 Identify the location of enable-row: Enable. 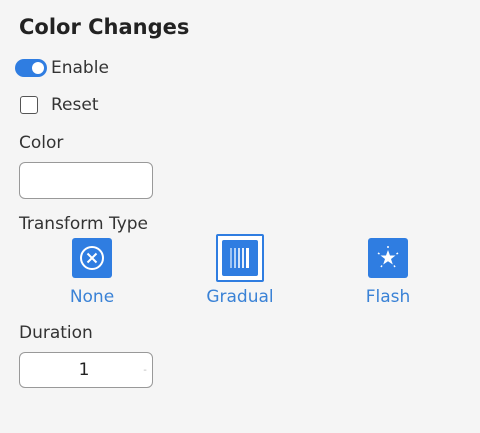
(62, 68).